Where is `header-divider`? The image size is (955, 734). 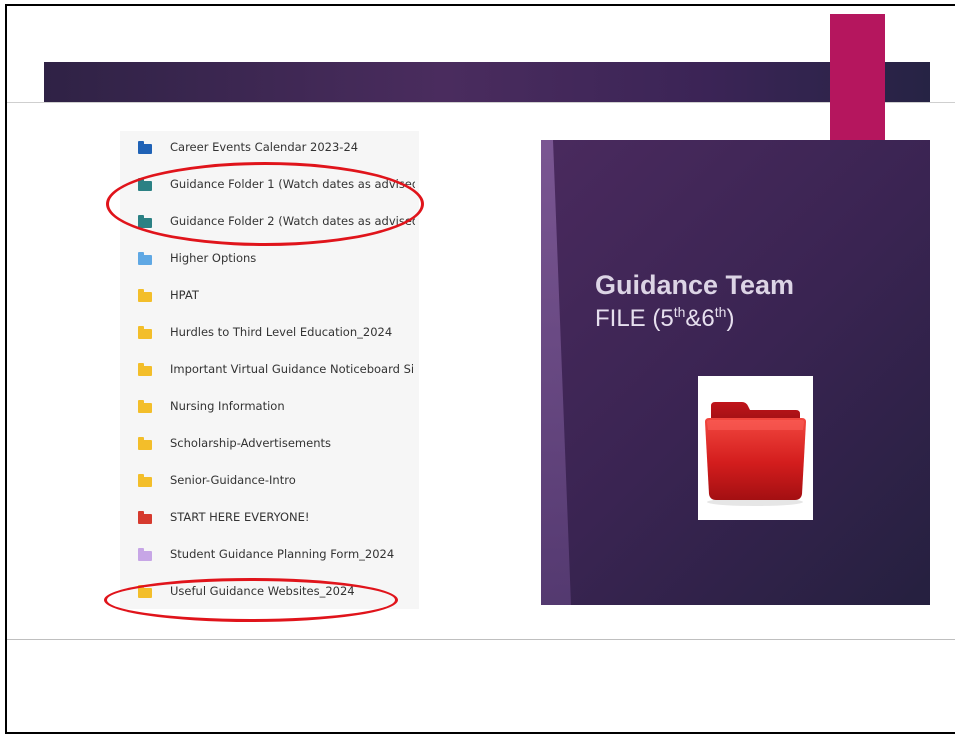 header-divider is located at coordinates (481, 102).